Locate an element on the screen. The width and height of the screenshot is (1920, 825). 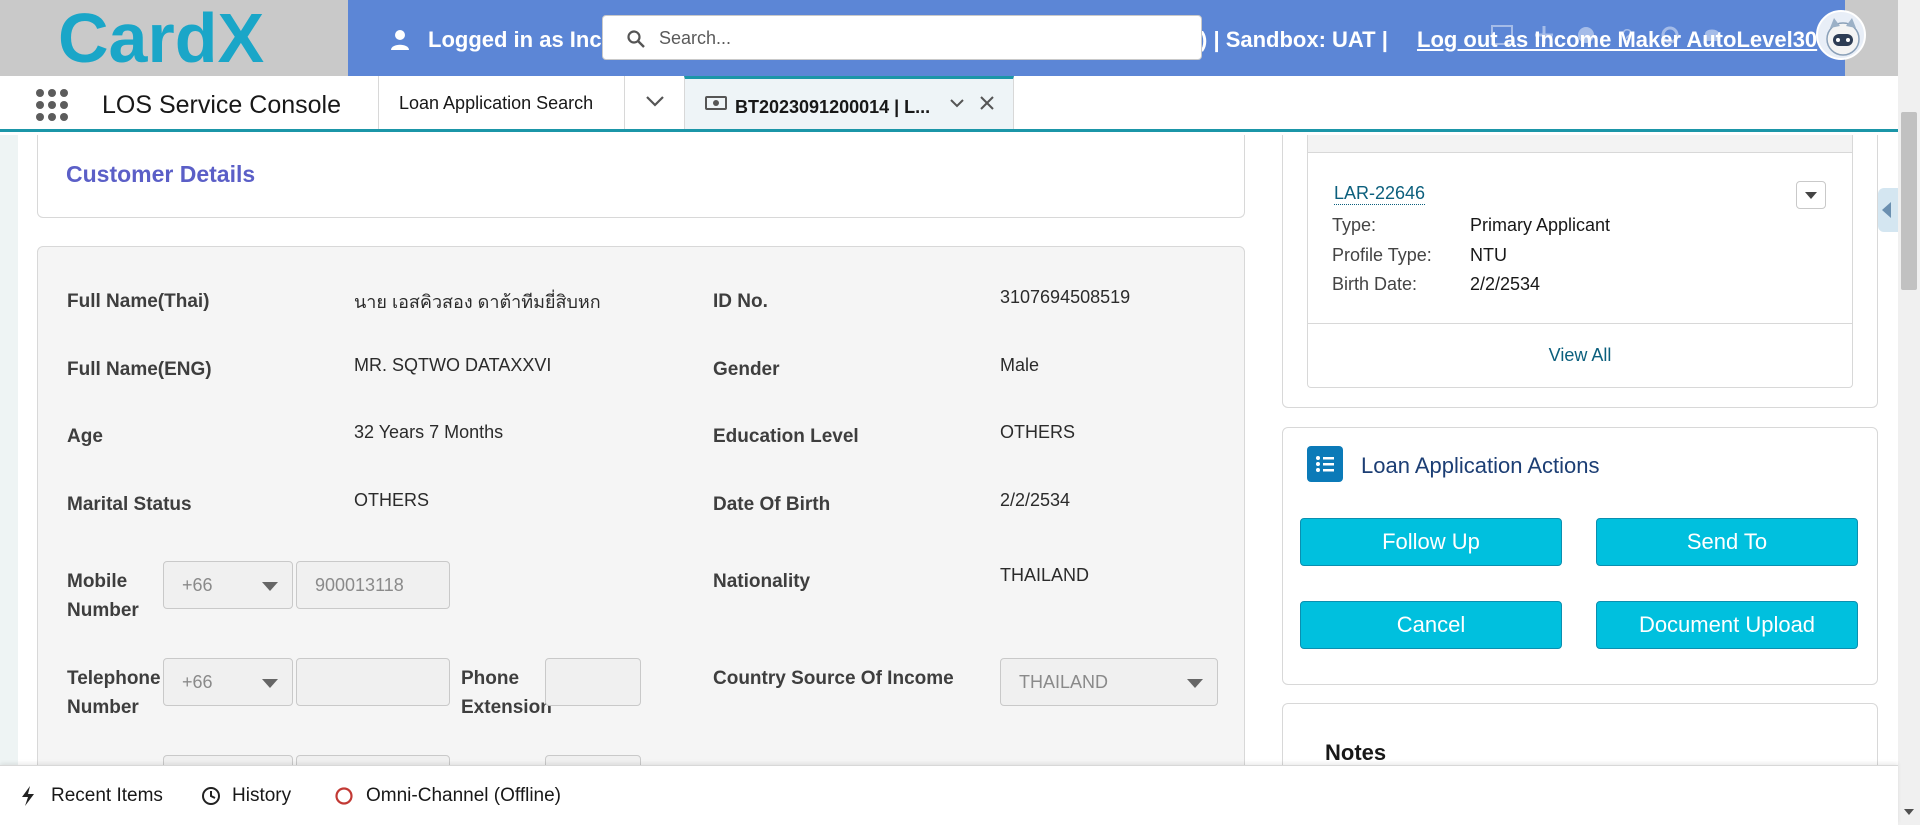
tile-header-strip is located at coordinates (1580, 144).